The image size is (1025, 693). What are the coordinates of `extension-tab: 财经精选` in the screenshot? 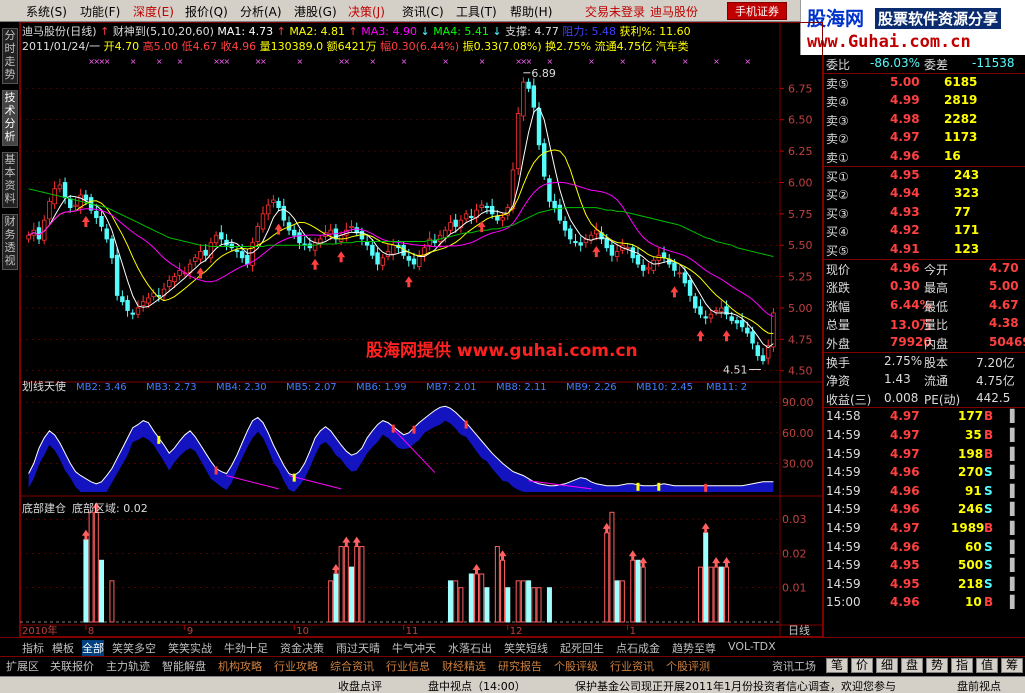 It's located at (464, 666).